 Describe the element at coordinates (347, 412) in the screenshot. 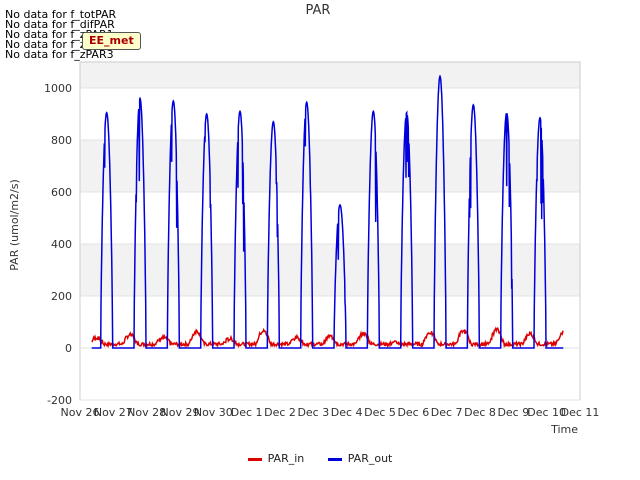

I see `x-tick-label: Dec 4` at that location.